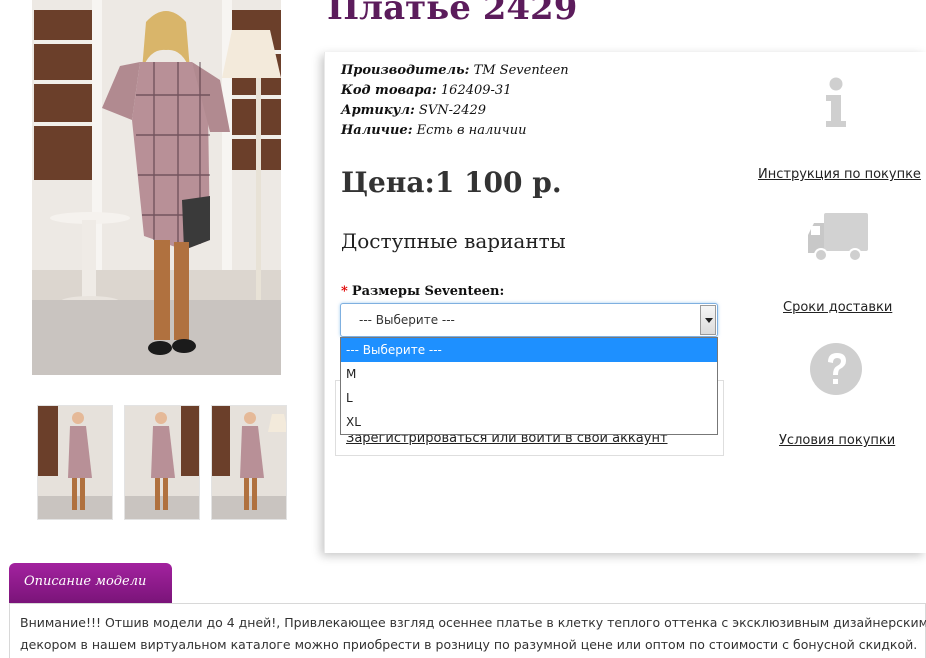 The width and height of the screenshot is (926, 658). What do you see at coordinates (708, 320) in the screenshot?
I see `chevron-down-icon` at bounding box center [708, 320].